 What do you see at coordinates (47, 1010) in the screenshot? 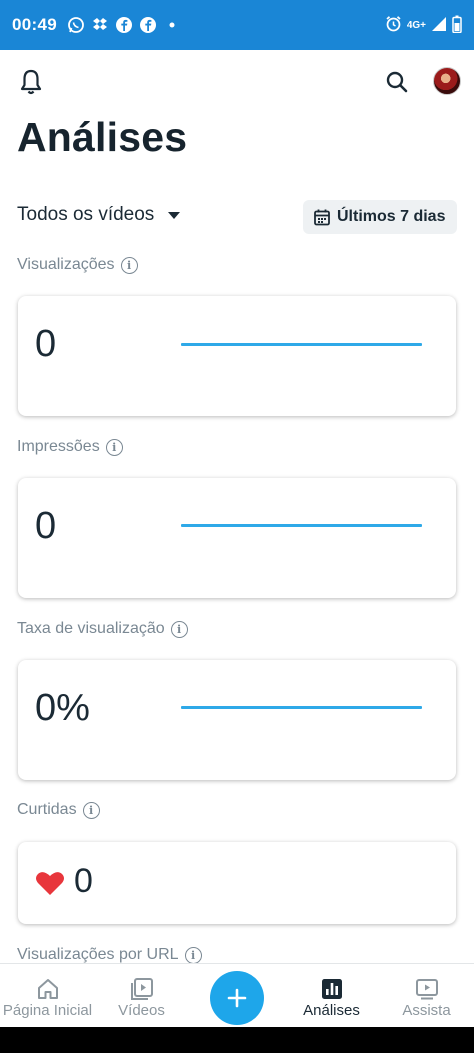
I see `nav-home-label: Página Inicial` at bounding box center [47, 1010].